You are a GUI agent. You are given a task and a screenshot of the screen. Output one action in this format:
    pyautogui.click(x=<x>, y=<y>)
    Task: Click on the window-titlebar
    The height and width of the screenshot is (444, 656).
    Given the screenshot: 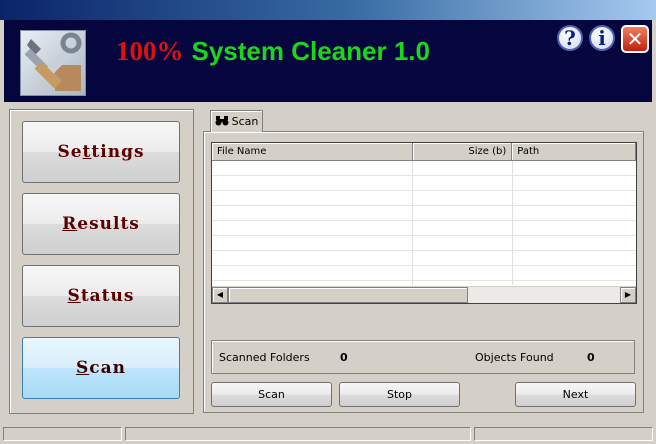 What is the action you would take?
    pyautogui.click(x=328, y=10)
    